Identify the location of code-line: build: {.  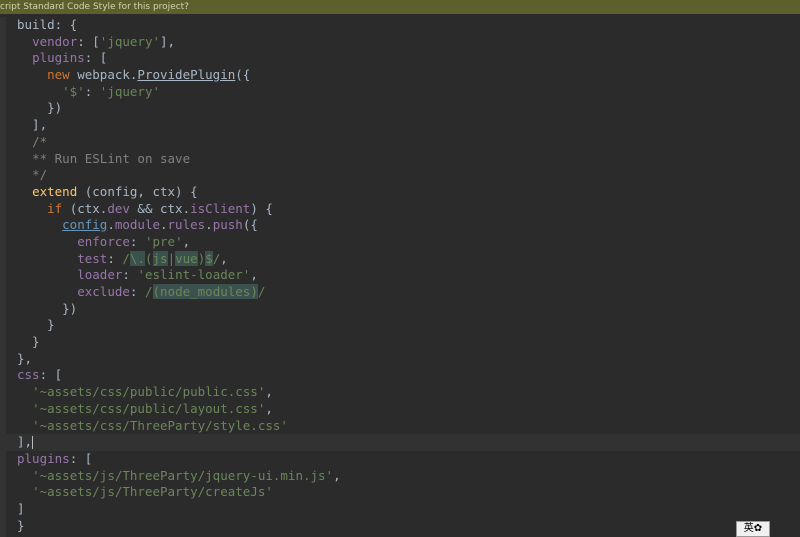
(47, 24).